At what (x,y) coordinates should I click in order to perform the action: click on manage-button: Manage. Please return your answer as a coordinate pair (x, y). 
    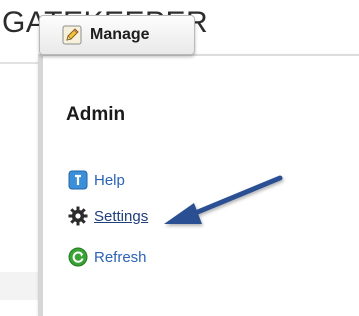
    Looking at the image, I should click on (117, 35).